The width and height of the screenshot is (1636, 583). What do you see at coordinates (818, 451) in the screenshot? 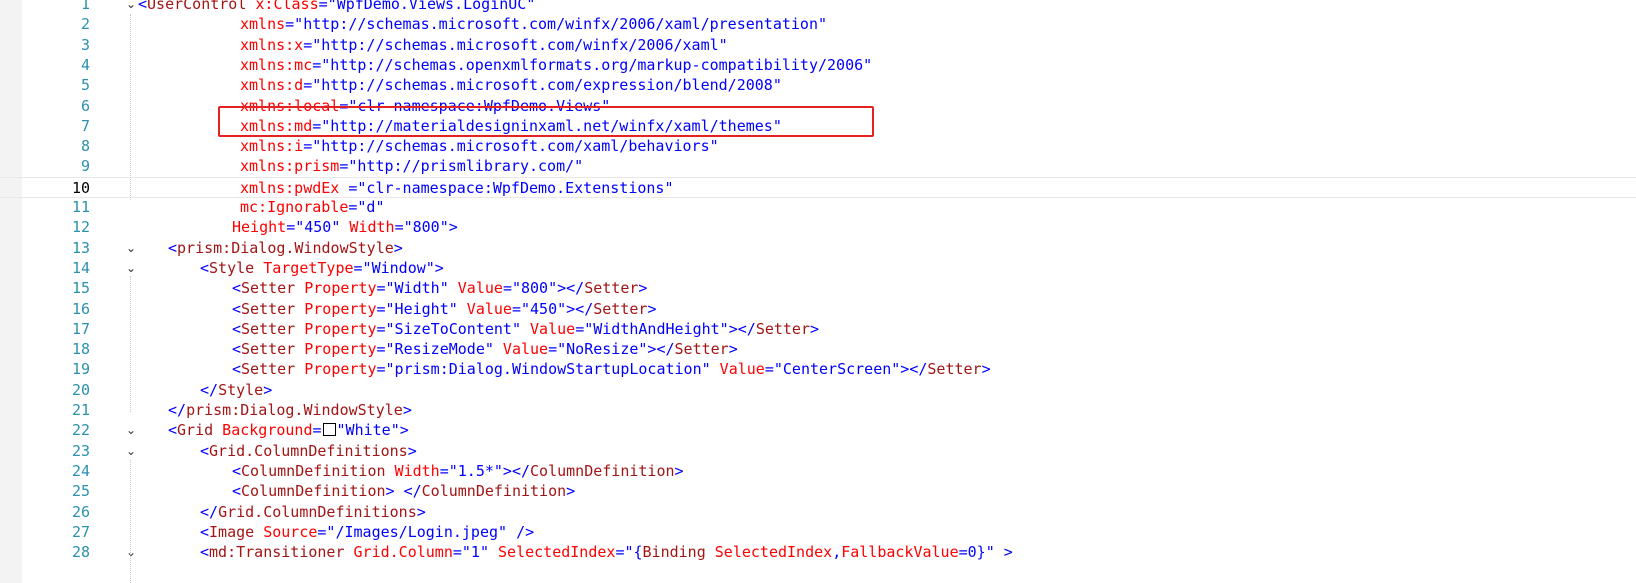
I see `code-line: 23 ⌄ <Grid.ColumnDefinitions>` at bounding box center [818, 451].